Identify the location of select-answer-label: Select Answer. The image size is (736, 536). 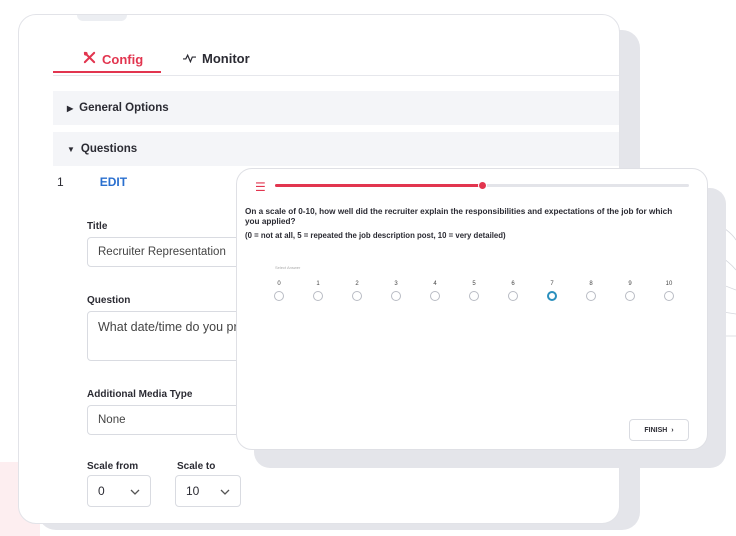
(288, 267).